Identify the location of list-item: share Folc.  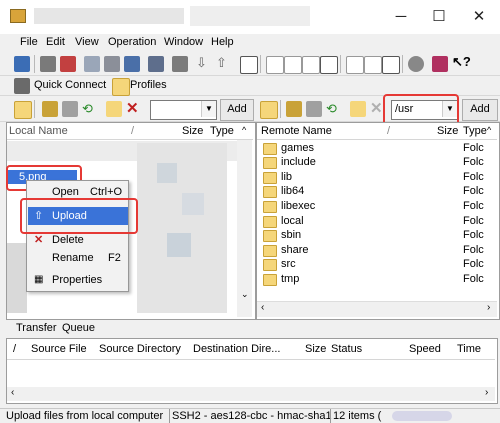
(376, 250).